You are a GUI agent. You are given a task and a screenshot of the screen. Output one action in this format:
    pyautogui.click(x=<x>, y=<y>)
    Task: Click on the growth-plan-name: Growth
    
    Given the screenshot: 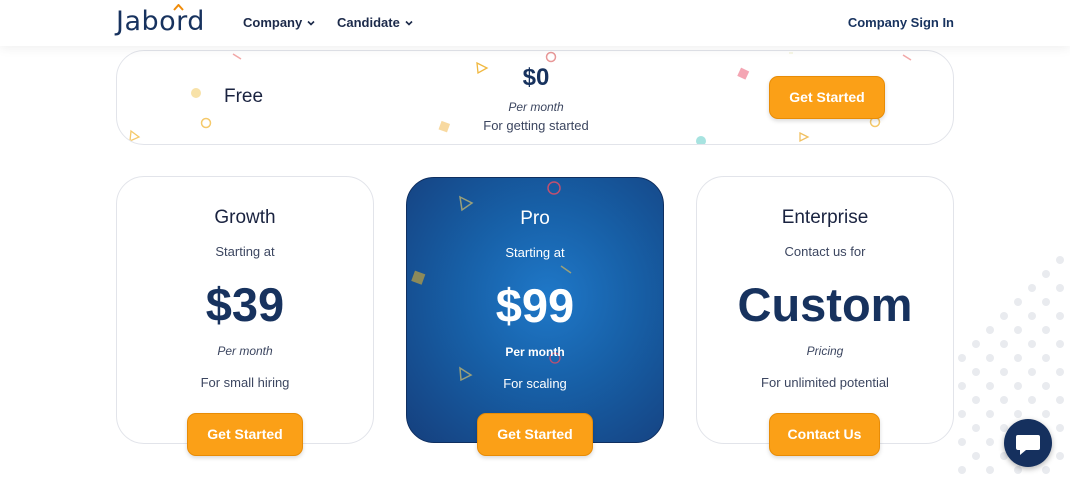 What is the action you would take?
    pyautogui.click(x=245, y=217)
    